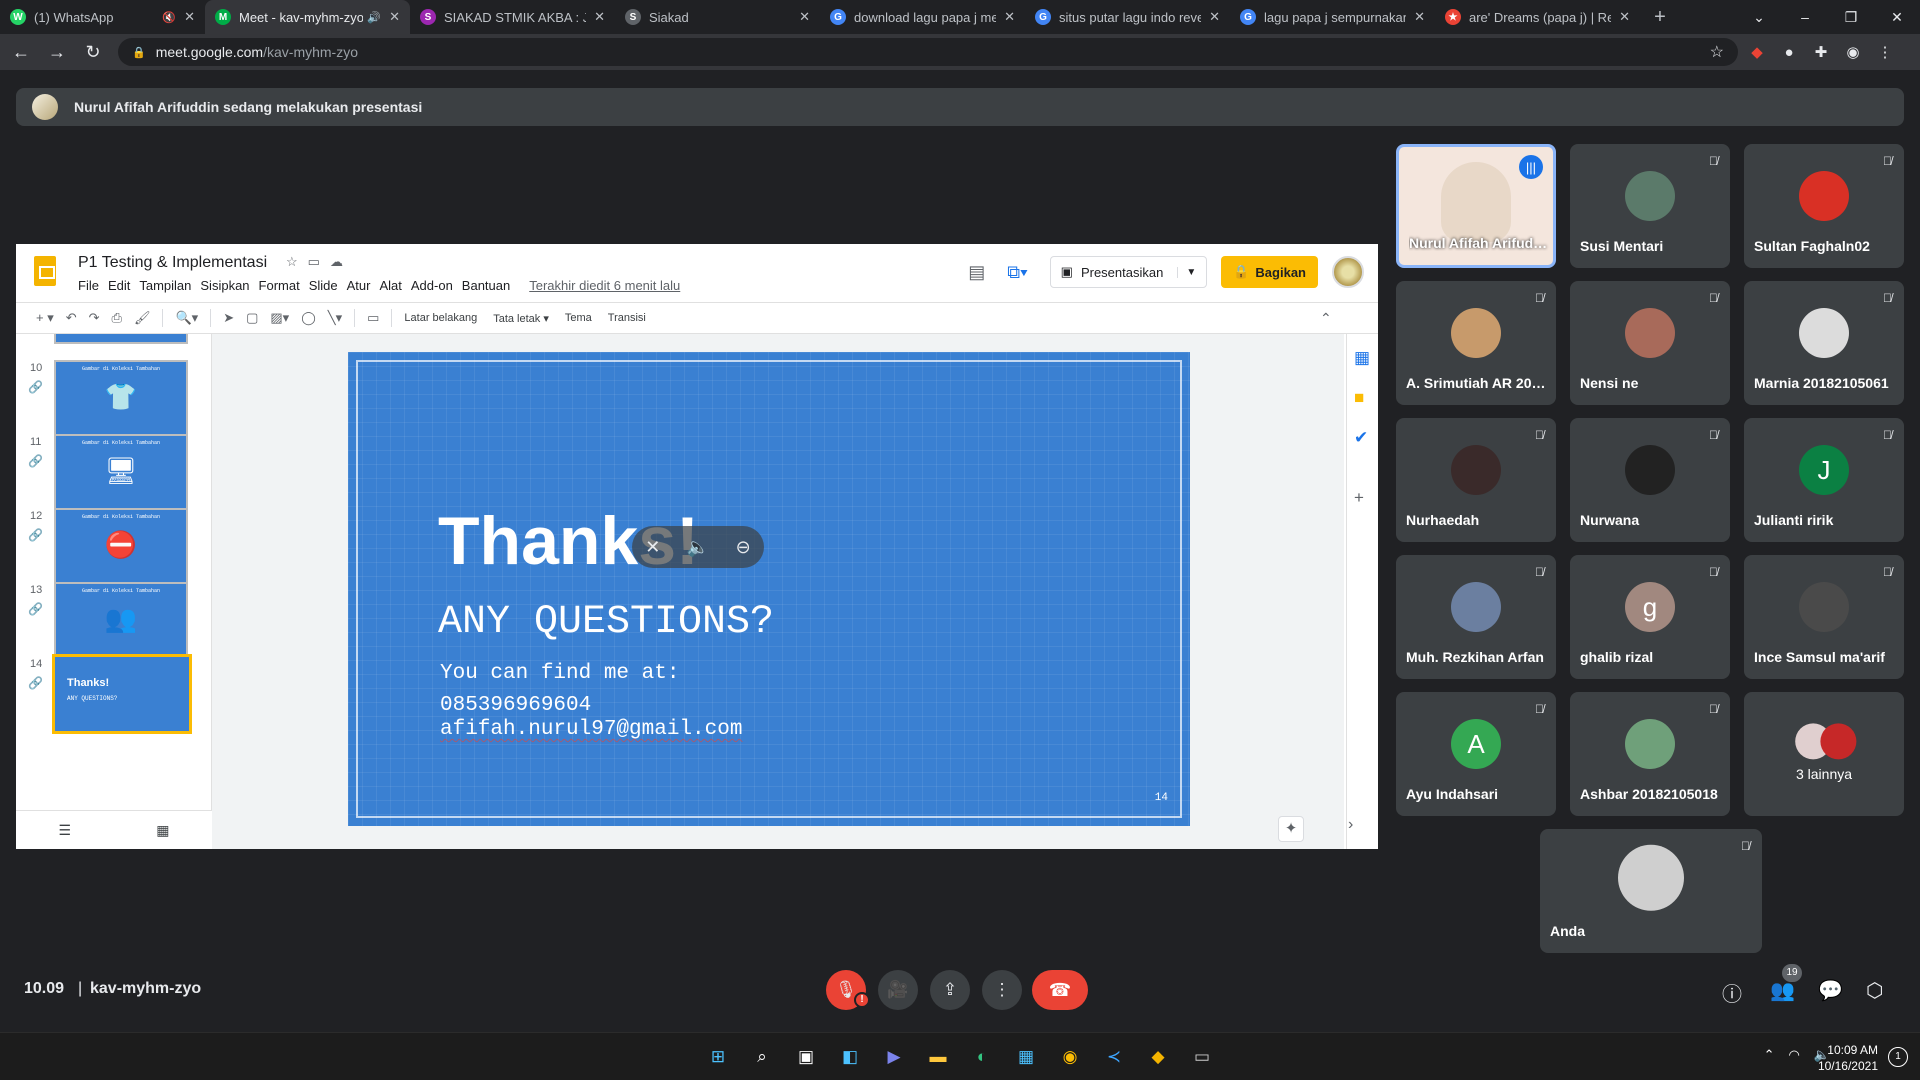  I want to click on paint-format-icon: 🖌, so click(142, 318).